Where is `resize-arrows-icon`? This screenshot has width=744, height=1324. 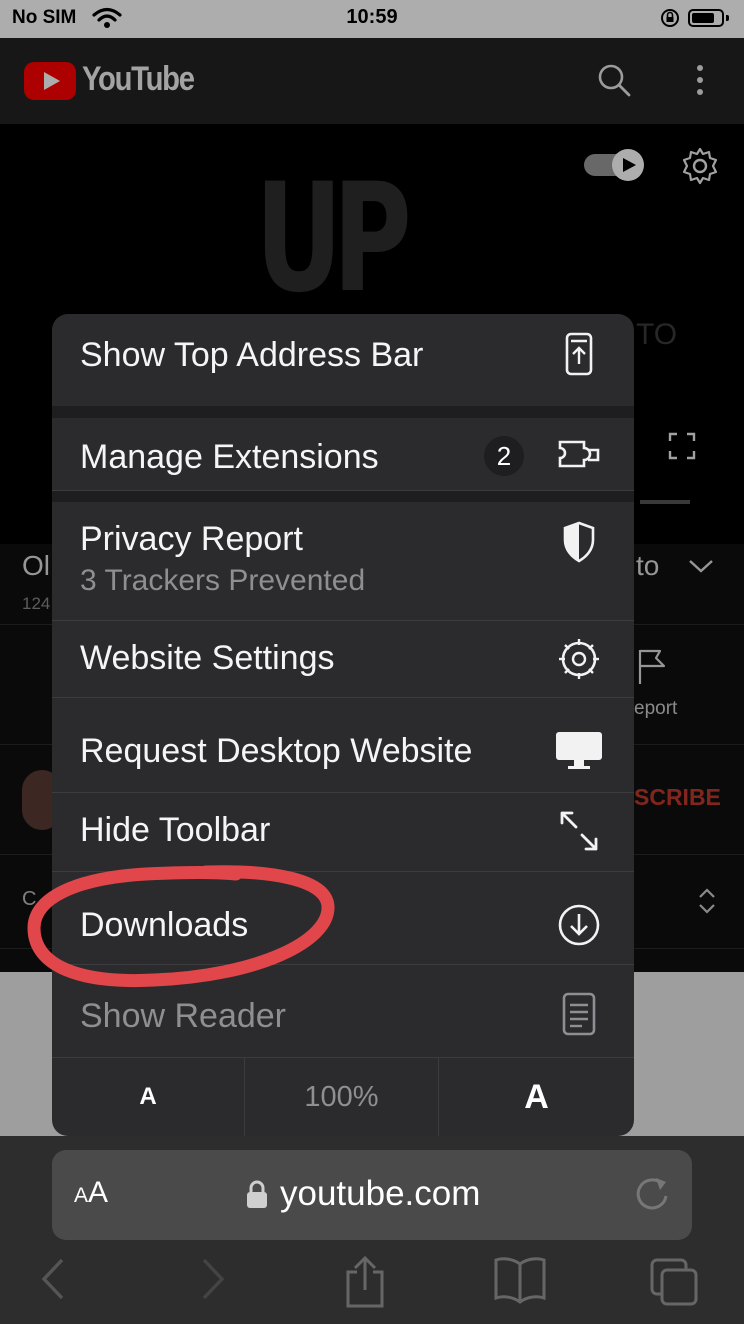
resize-arrows-icon is located at coordinates (579, 831).